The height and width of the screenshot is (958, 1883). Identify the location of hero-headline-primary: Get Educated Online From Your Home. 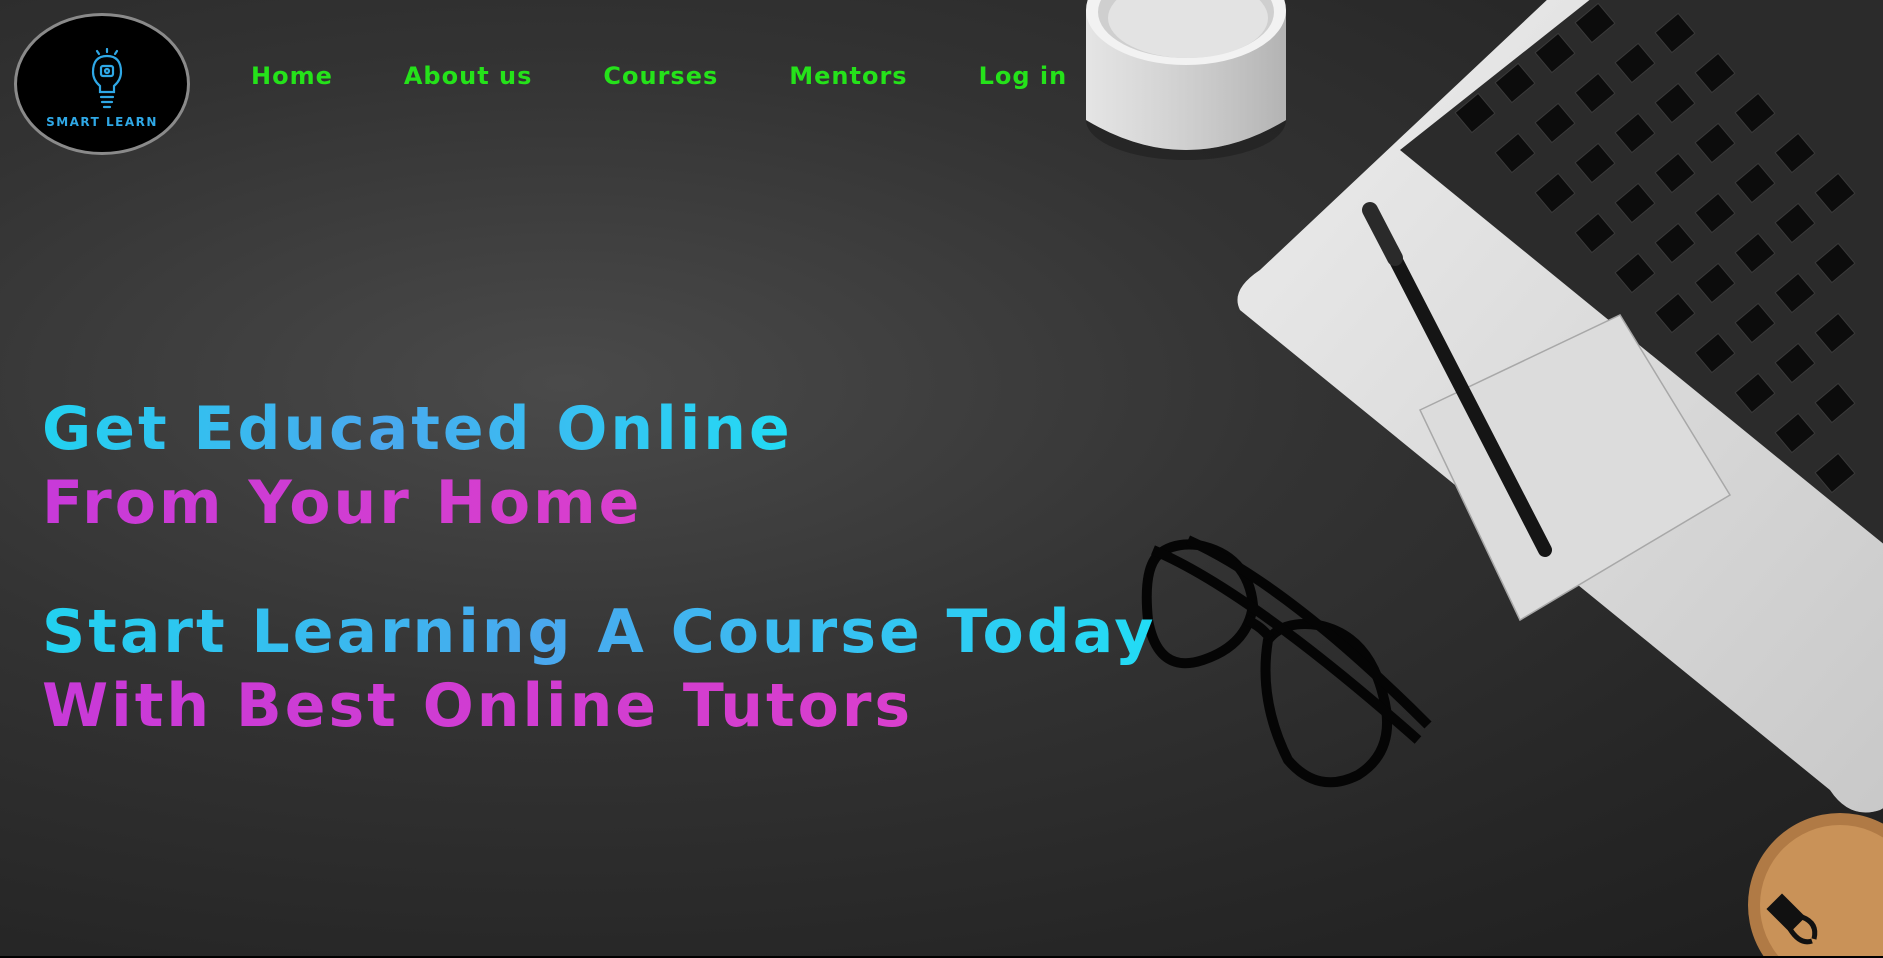
(417, 466).